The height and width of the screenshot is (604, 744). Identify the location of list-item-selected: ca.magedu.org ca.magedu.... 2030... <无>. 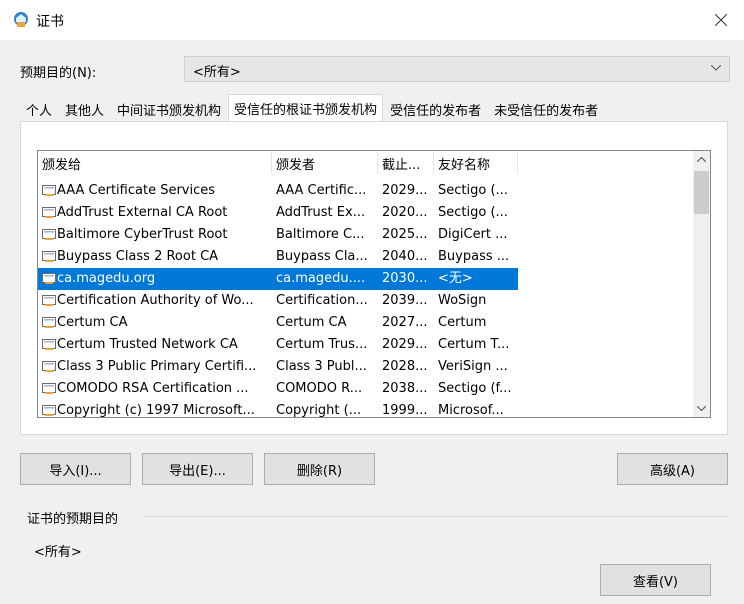
(278, 279).